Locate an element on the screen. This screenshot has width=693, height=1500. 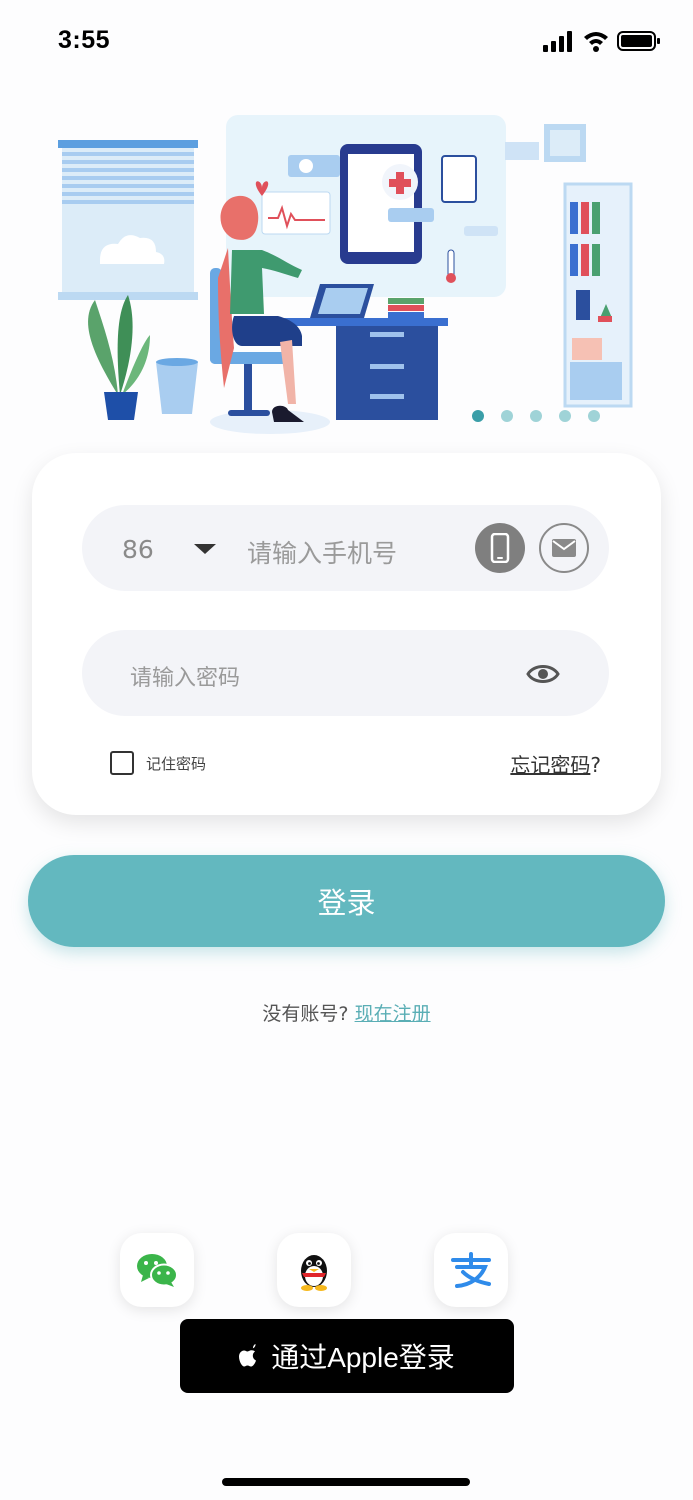
alipay-icon is located at coordinates (471, 1270).